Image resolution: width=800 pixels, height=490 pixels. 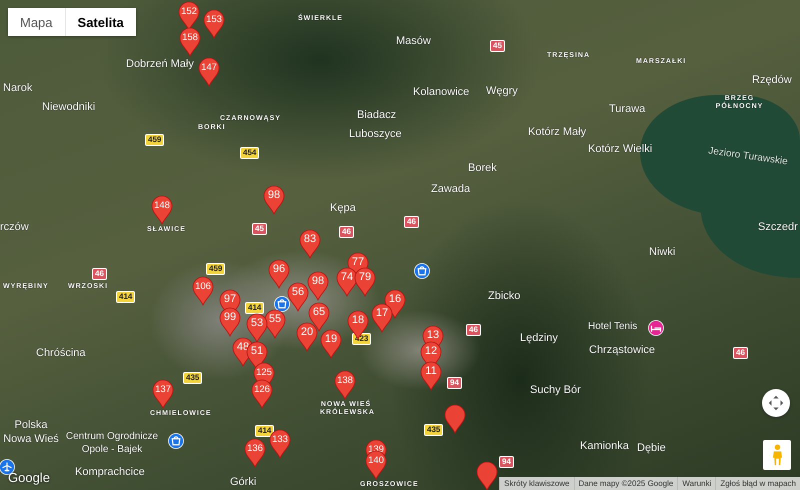 What do you see at coordinates (14, 228) in the screenshot?
I see `place-label: rczów` at bounding box center [14, 228].